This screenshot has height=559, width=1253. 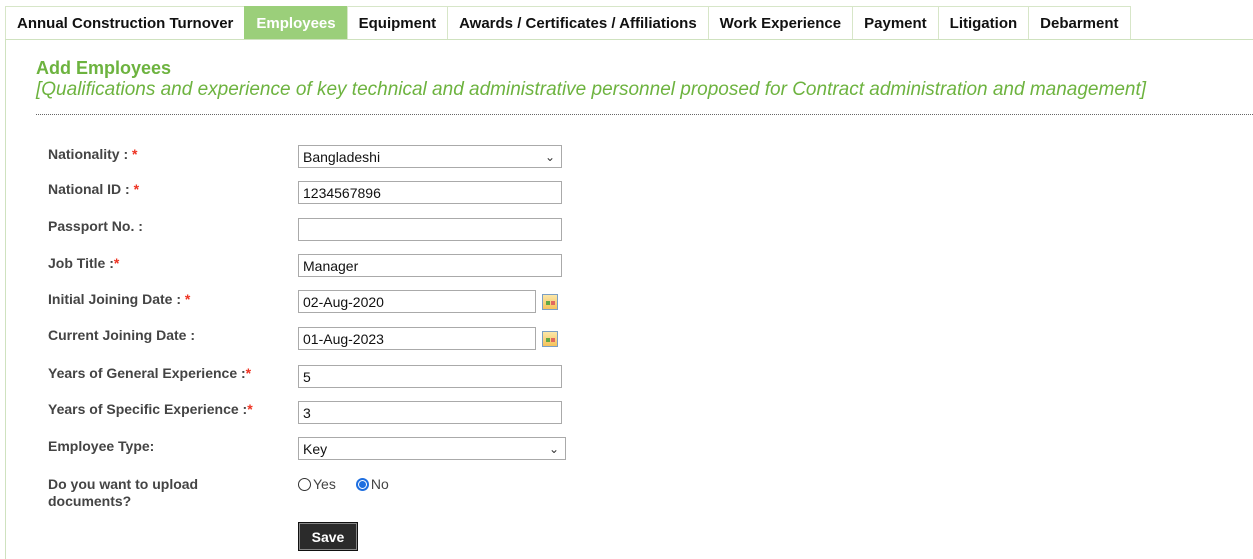 What do you see at coordinates (342, 192) in the screenshot?
I see `national-id-value: 1234567896` at bounding box center [342, 192].